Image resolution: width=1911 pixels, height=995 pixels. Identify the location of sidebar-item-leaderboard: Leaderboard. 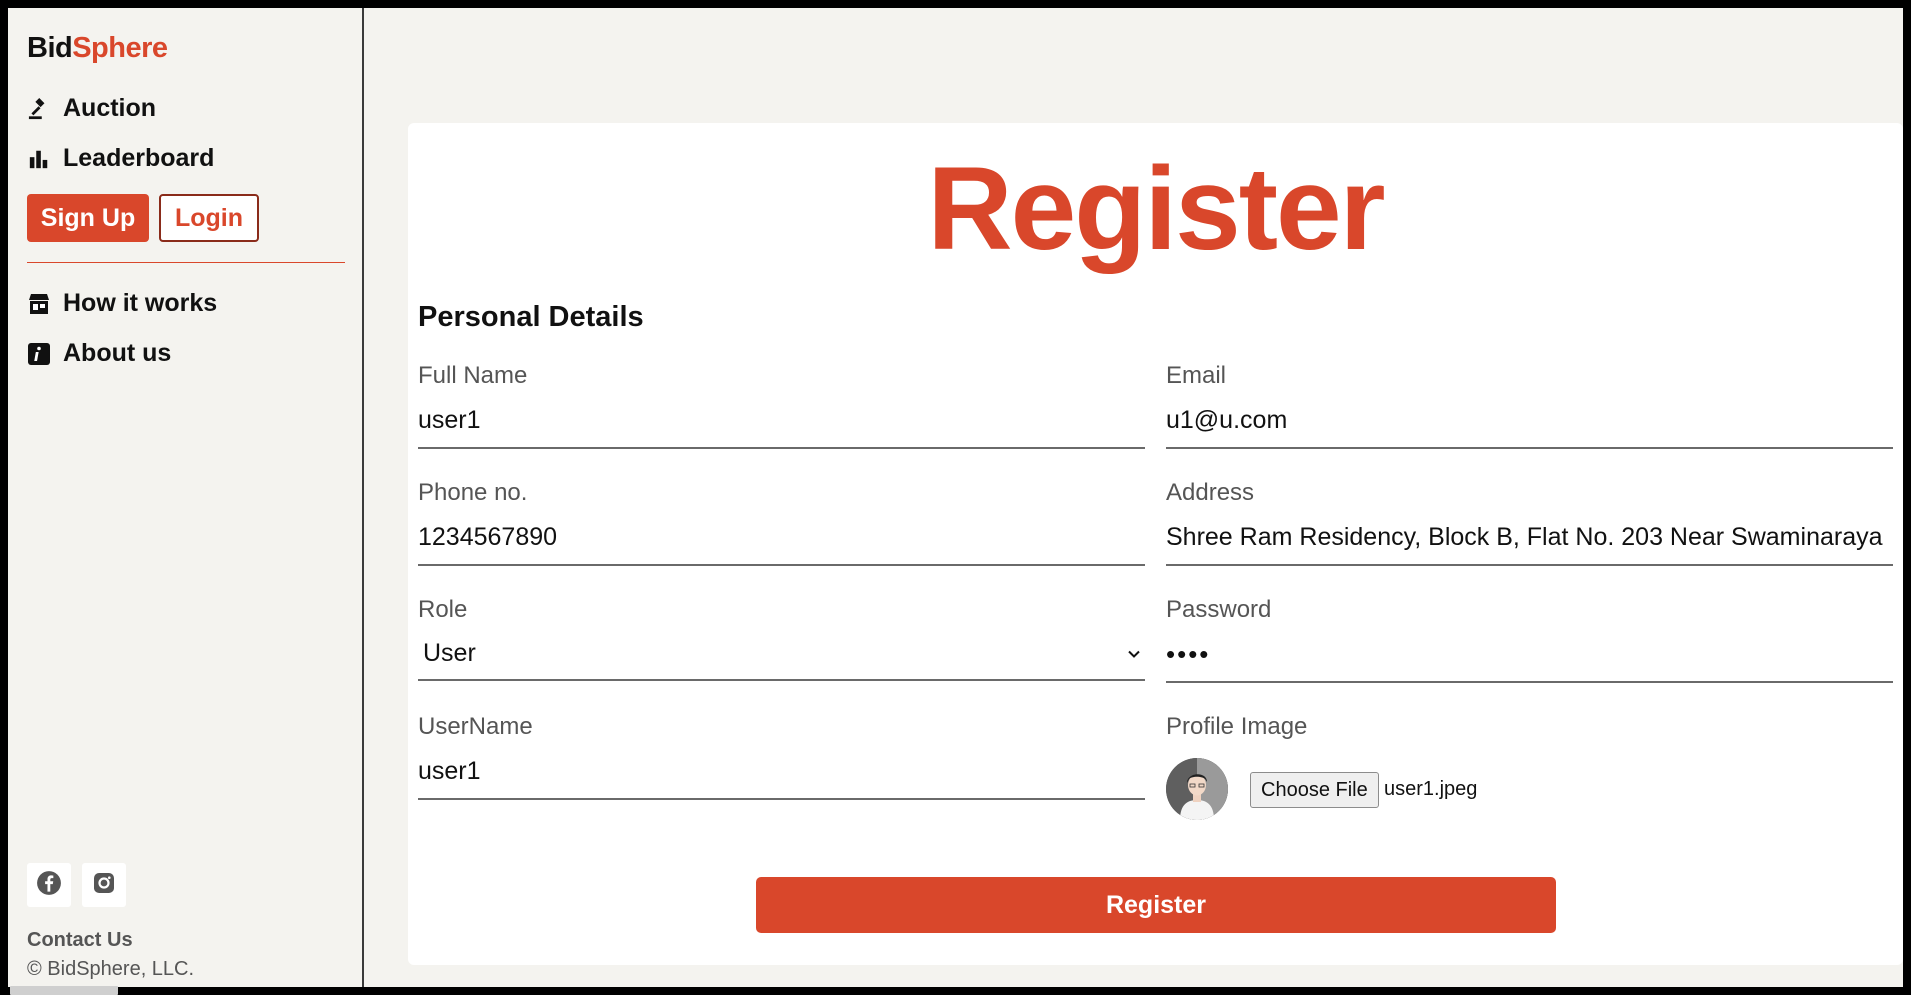
(120, 158).